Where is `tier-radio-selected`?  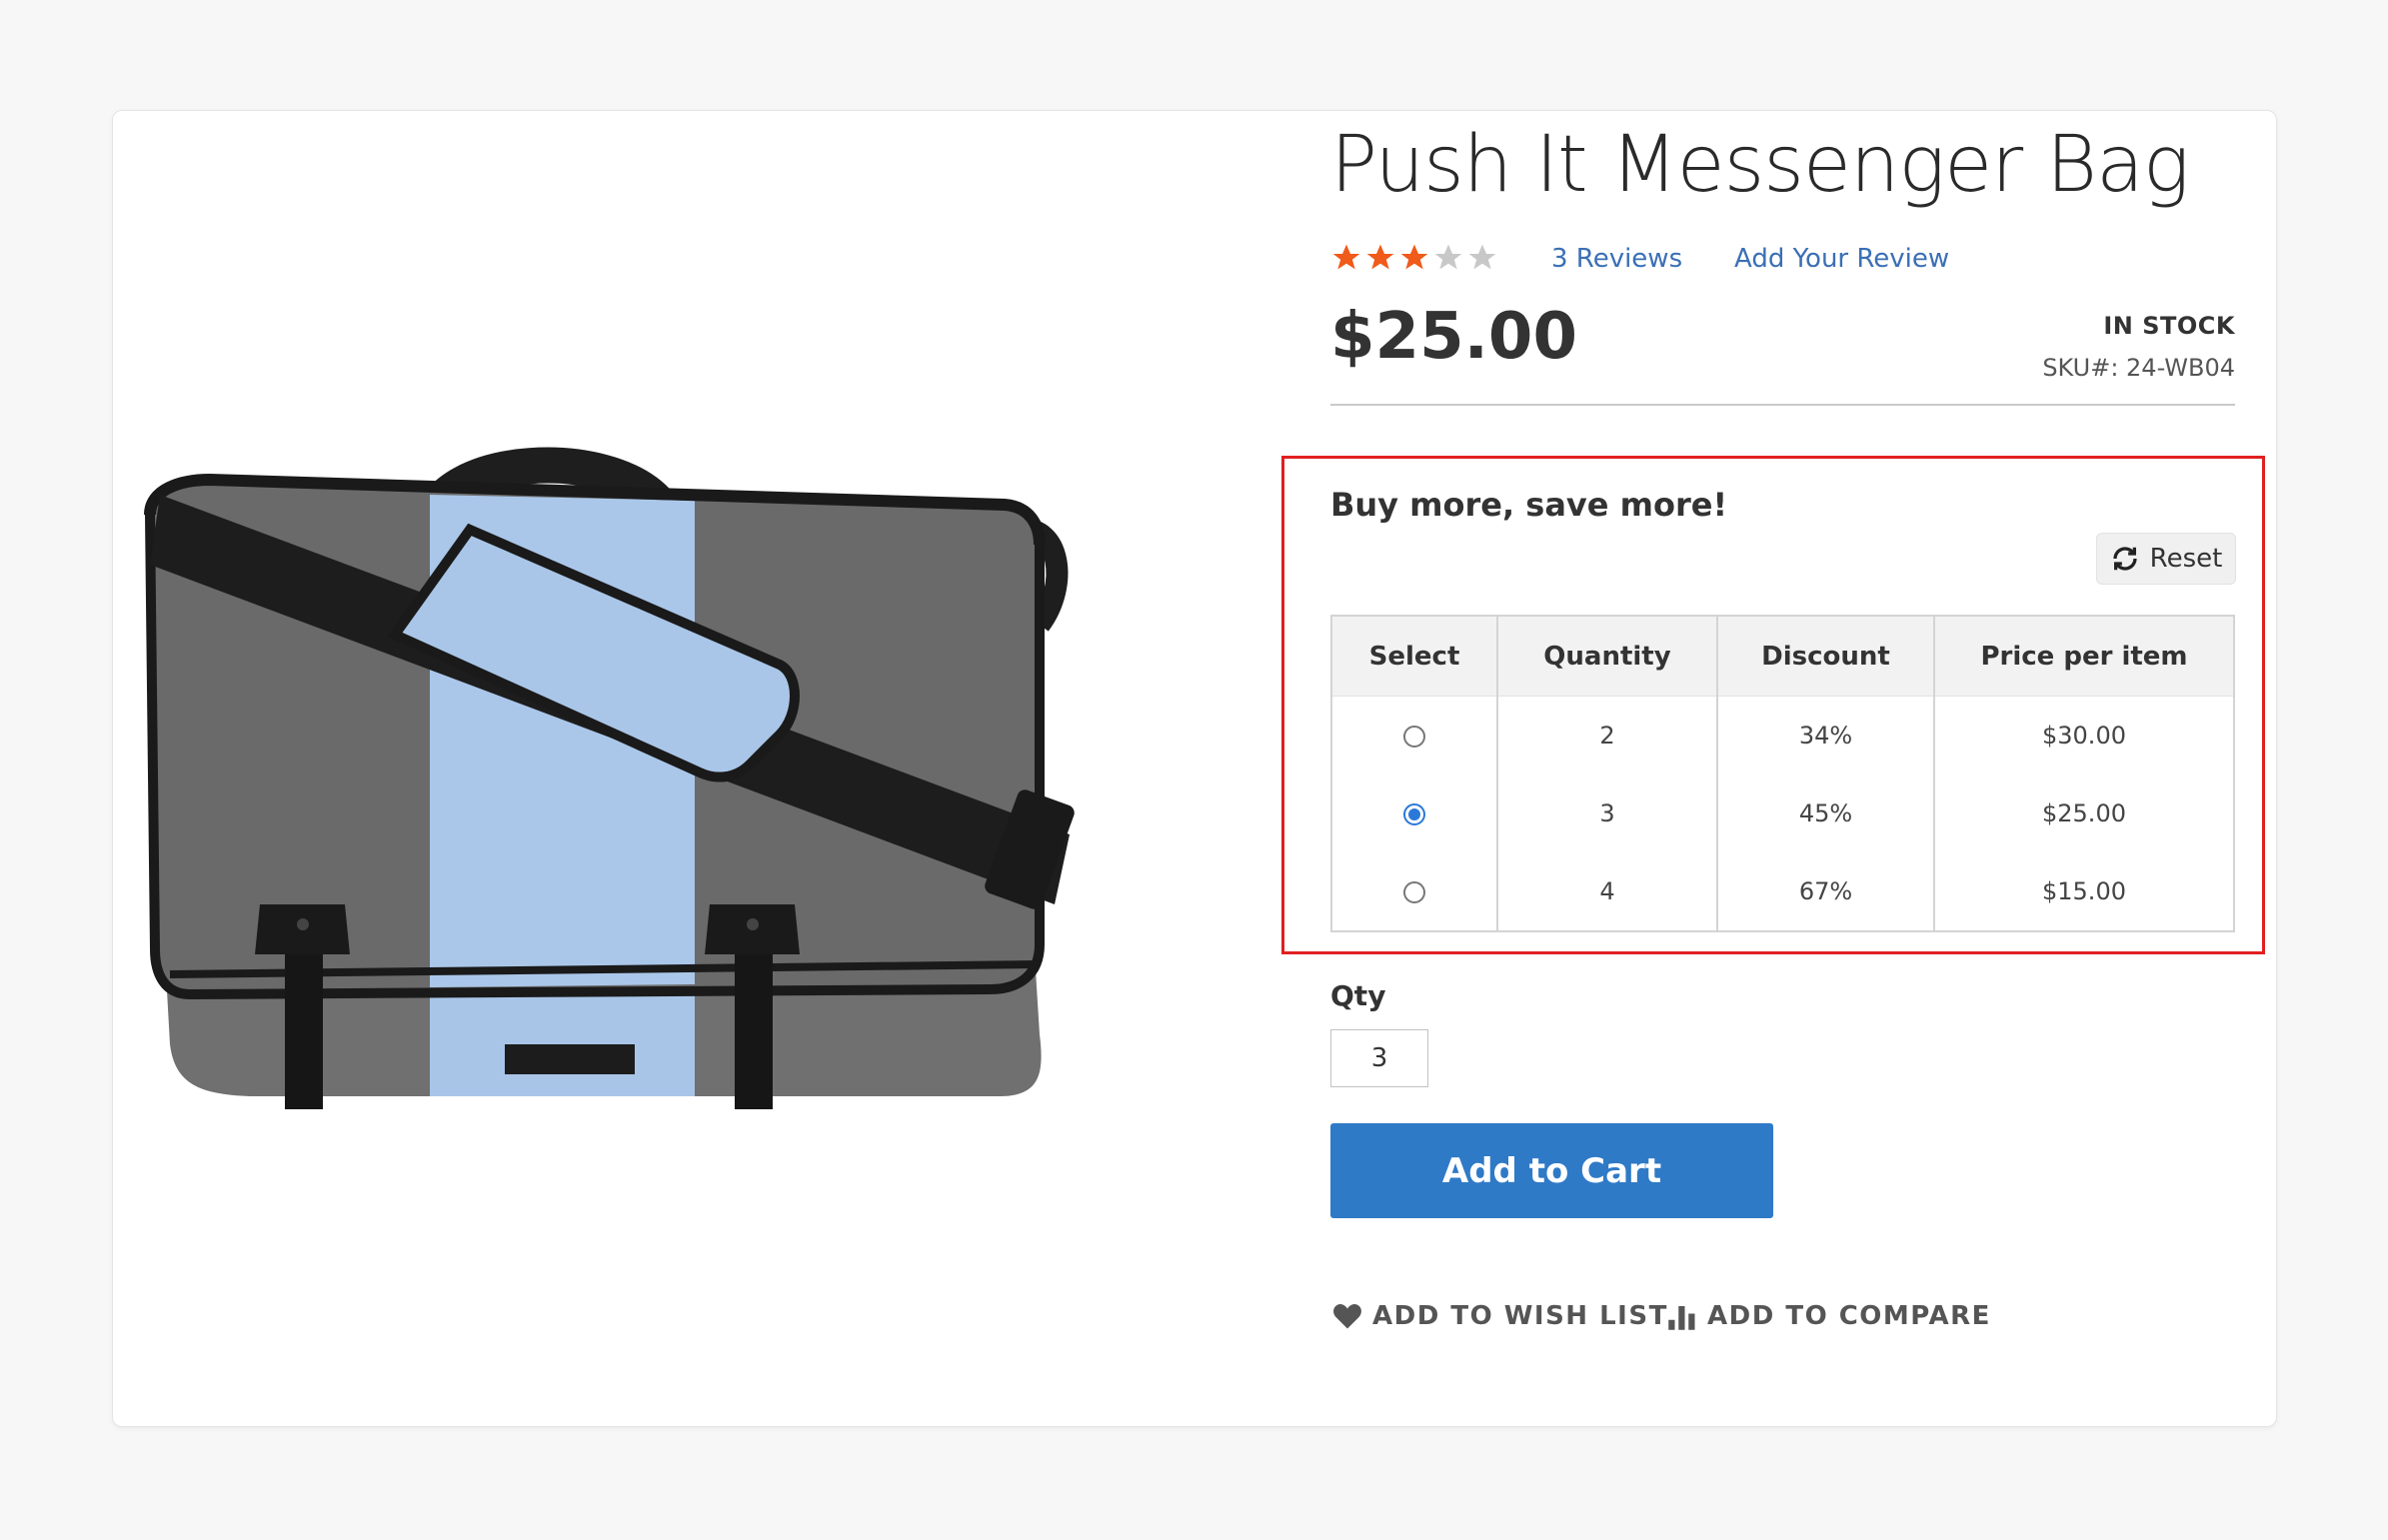 tier-radio-selected is located at coordinates (1414, 814).